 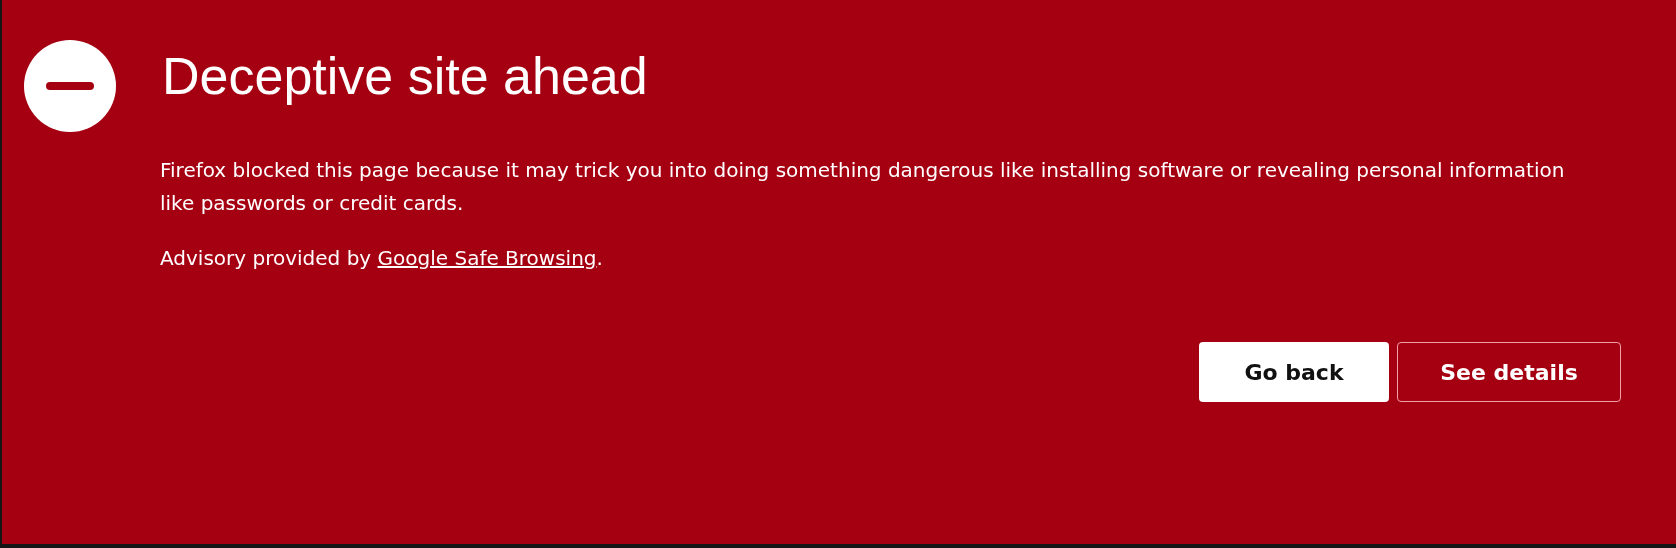 What do you see at coordinates (1294, 372) in the screenshot?
I see `go-back-button: Go back` at bounding box center [1294, 372].